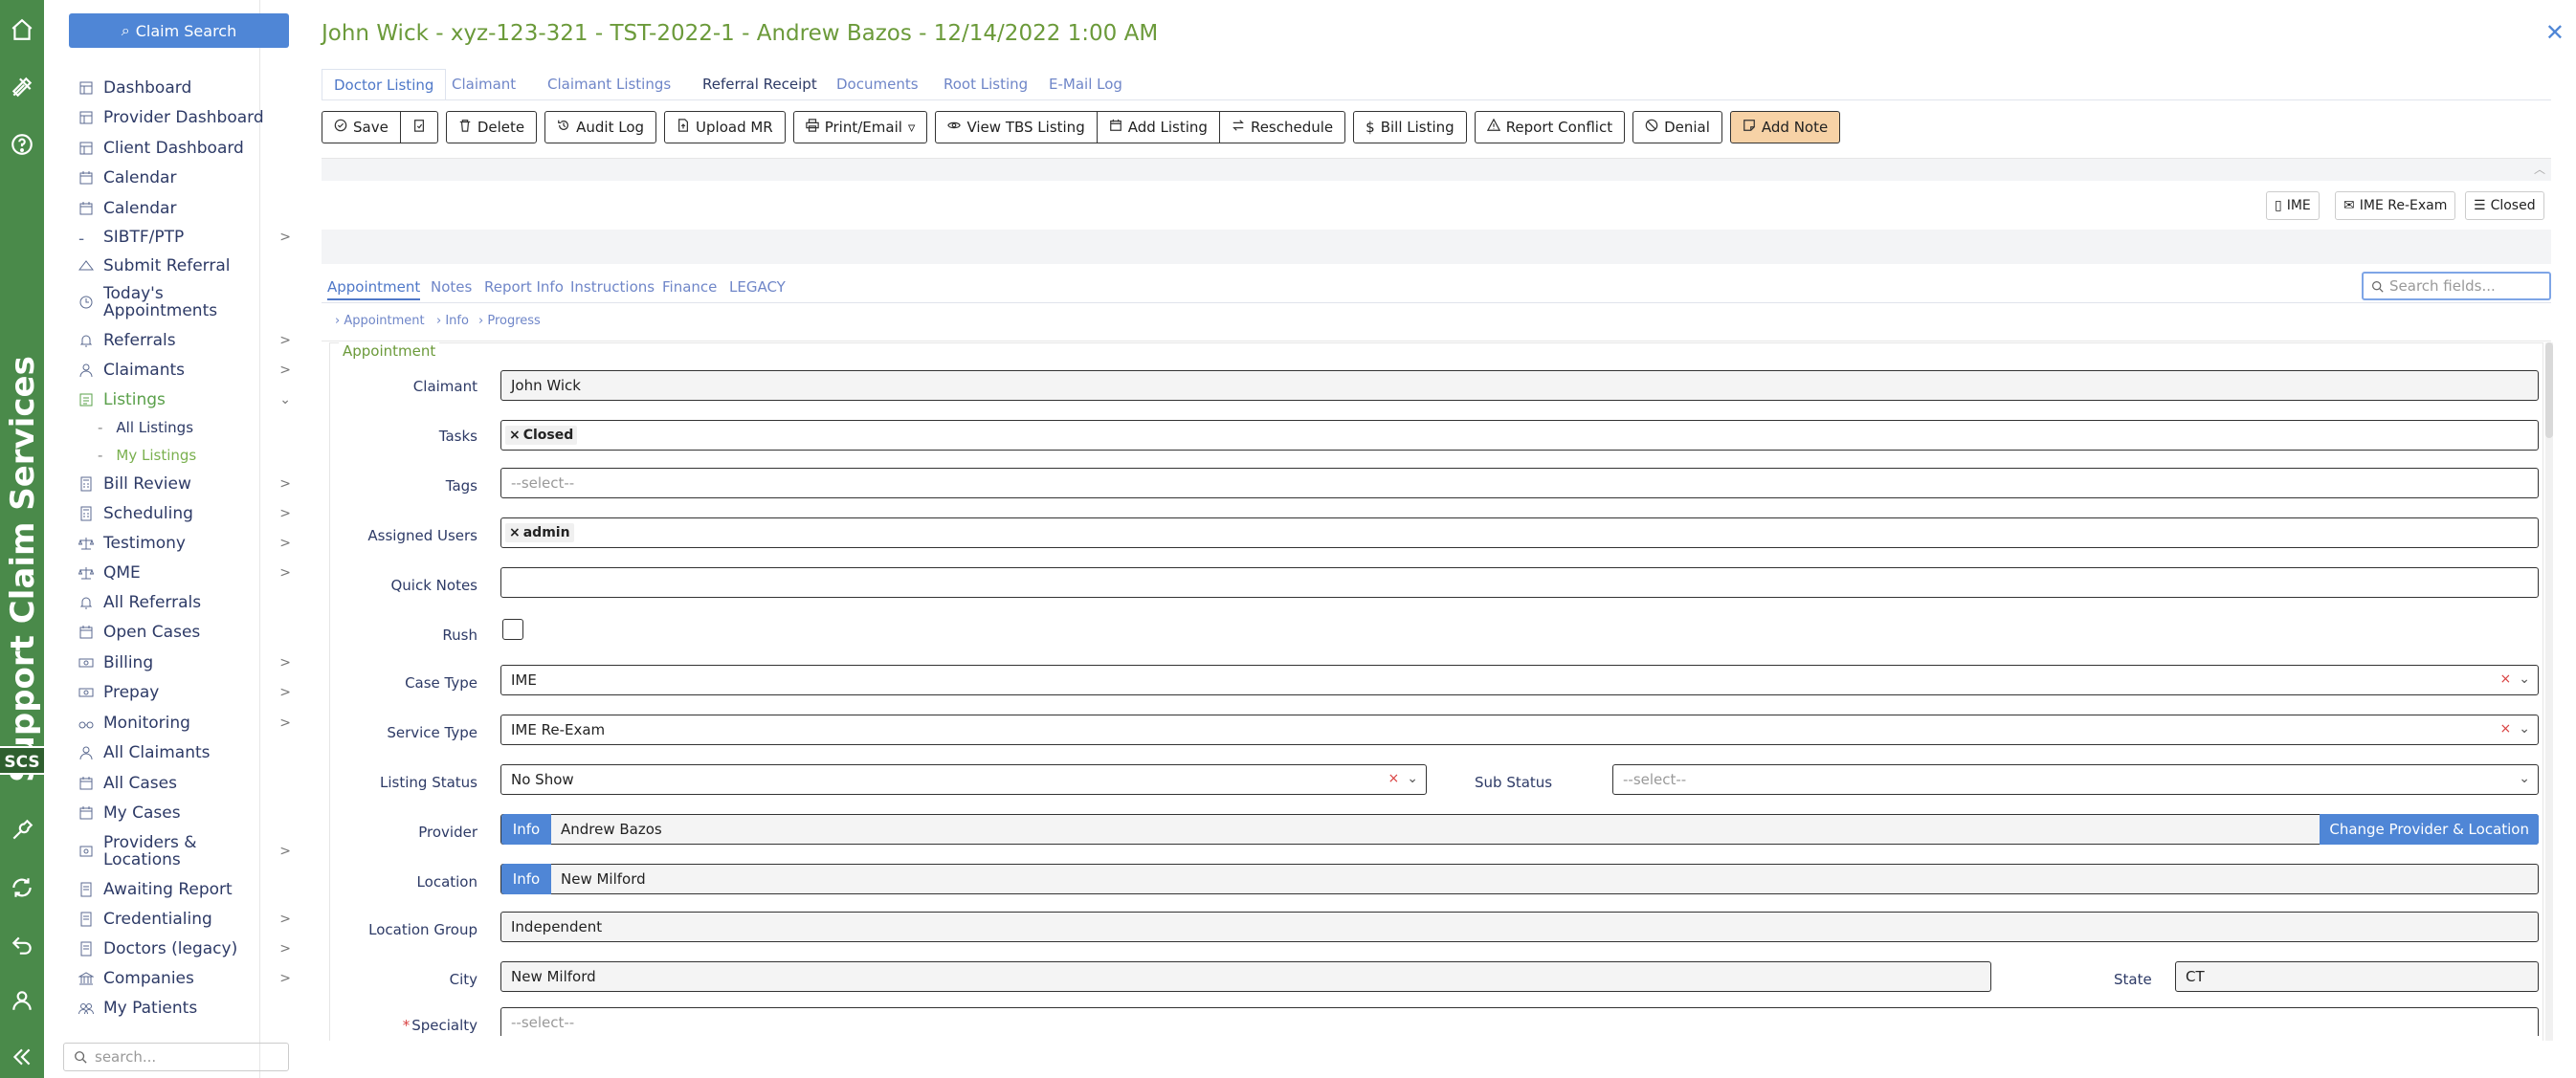 The image size is (2576, 1078). What do you see at coordinates (191, 573) in the screenshot?
I see `sidebar-item-qme: QME >` at bounding box center [191, 573].